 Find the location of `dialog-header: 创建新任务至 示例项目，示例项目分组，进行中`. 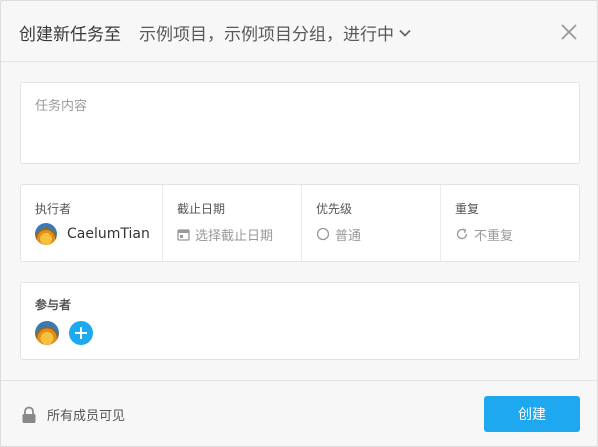

dialog-header: 创建新任务至 示例项目，示例项目分组，进行中 is located at coordinates (299, 31).